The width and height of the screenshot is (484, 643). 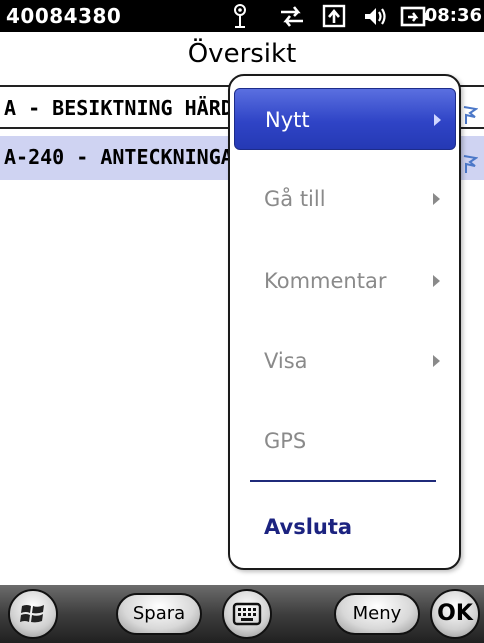 I want to click on menu-item-label: Visa, so click(x=286, y=361).